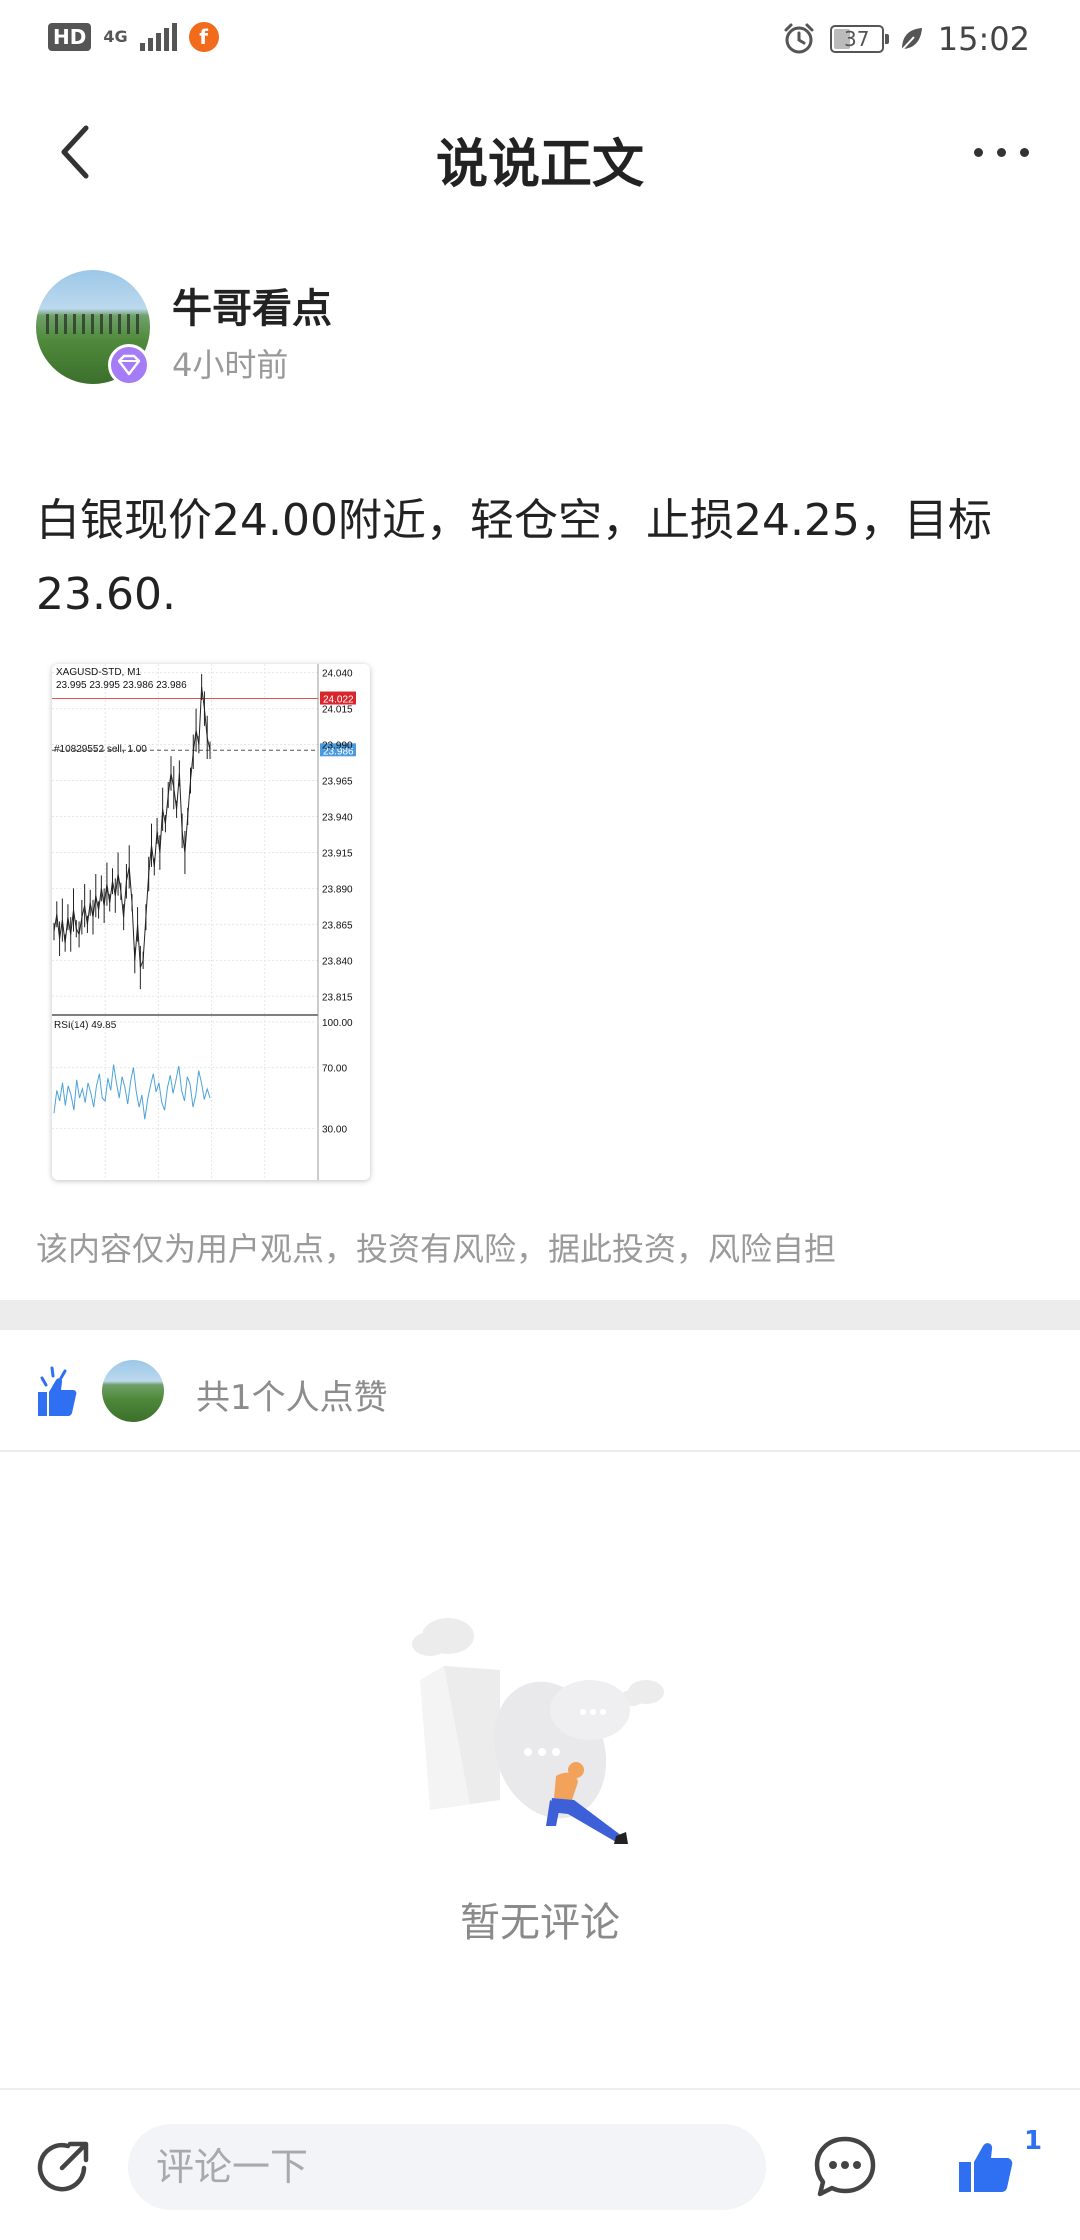 The width and height of the screenshot is (1080, 2240). I want to click on app-notification-icon: f, so click(203, 37).